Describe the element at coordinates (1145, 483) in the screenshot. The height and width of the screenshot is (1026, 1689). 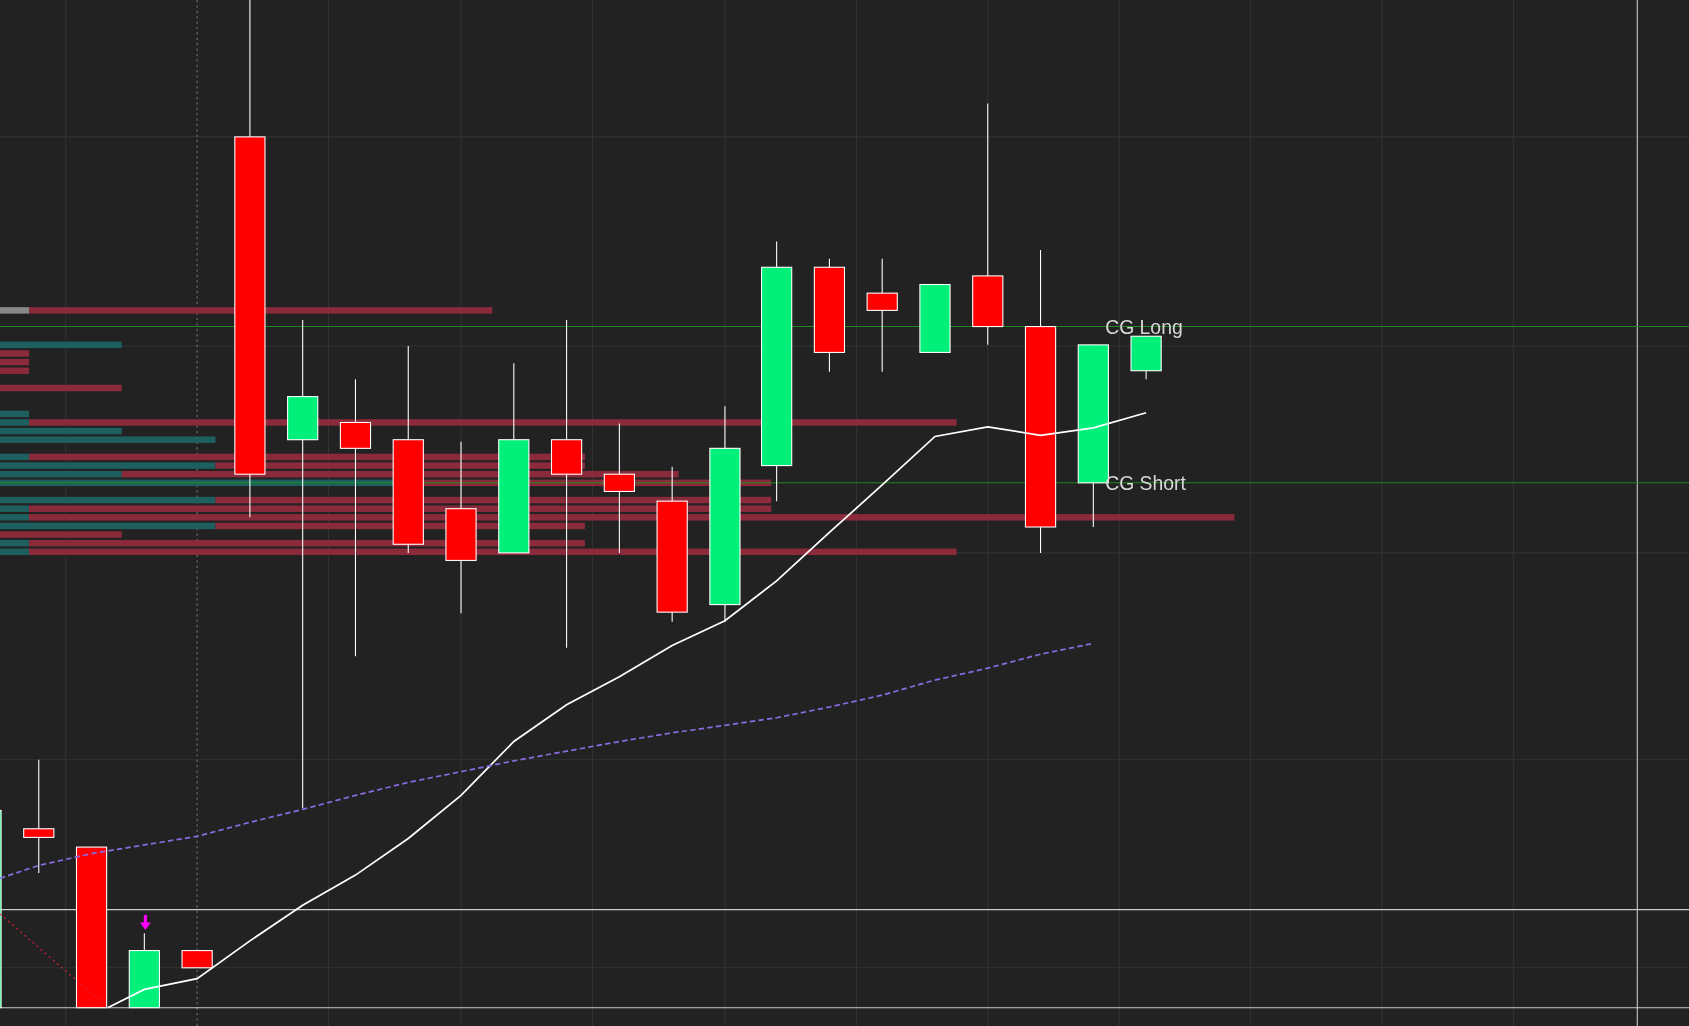
I see `level-label: CG Short` at that location.